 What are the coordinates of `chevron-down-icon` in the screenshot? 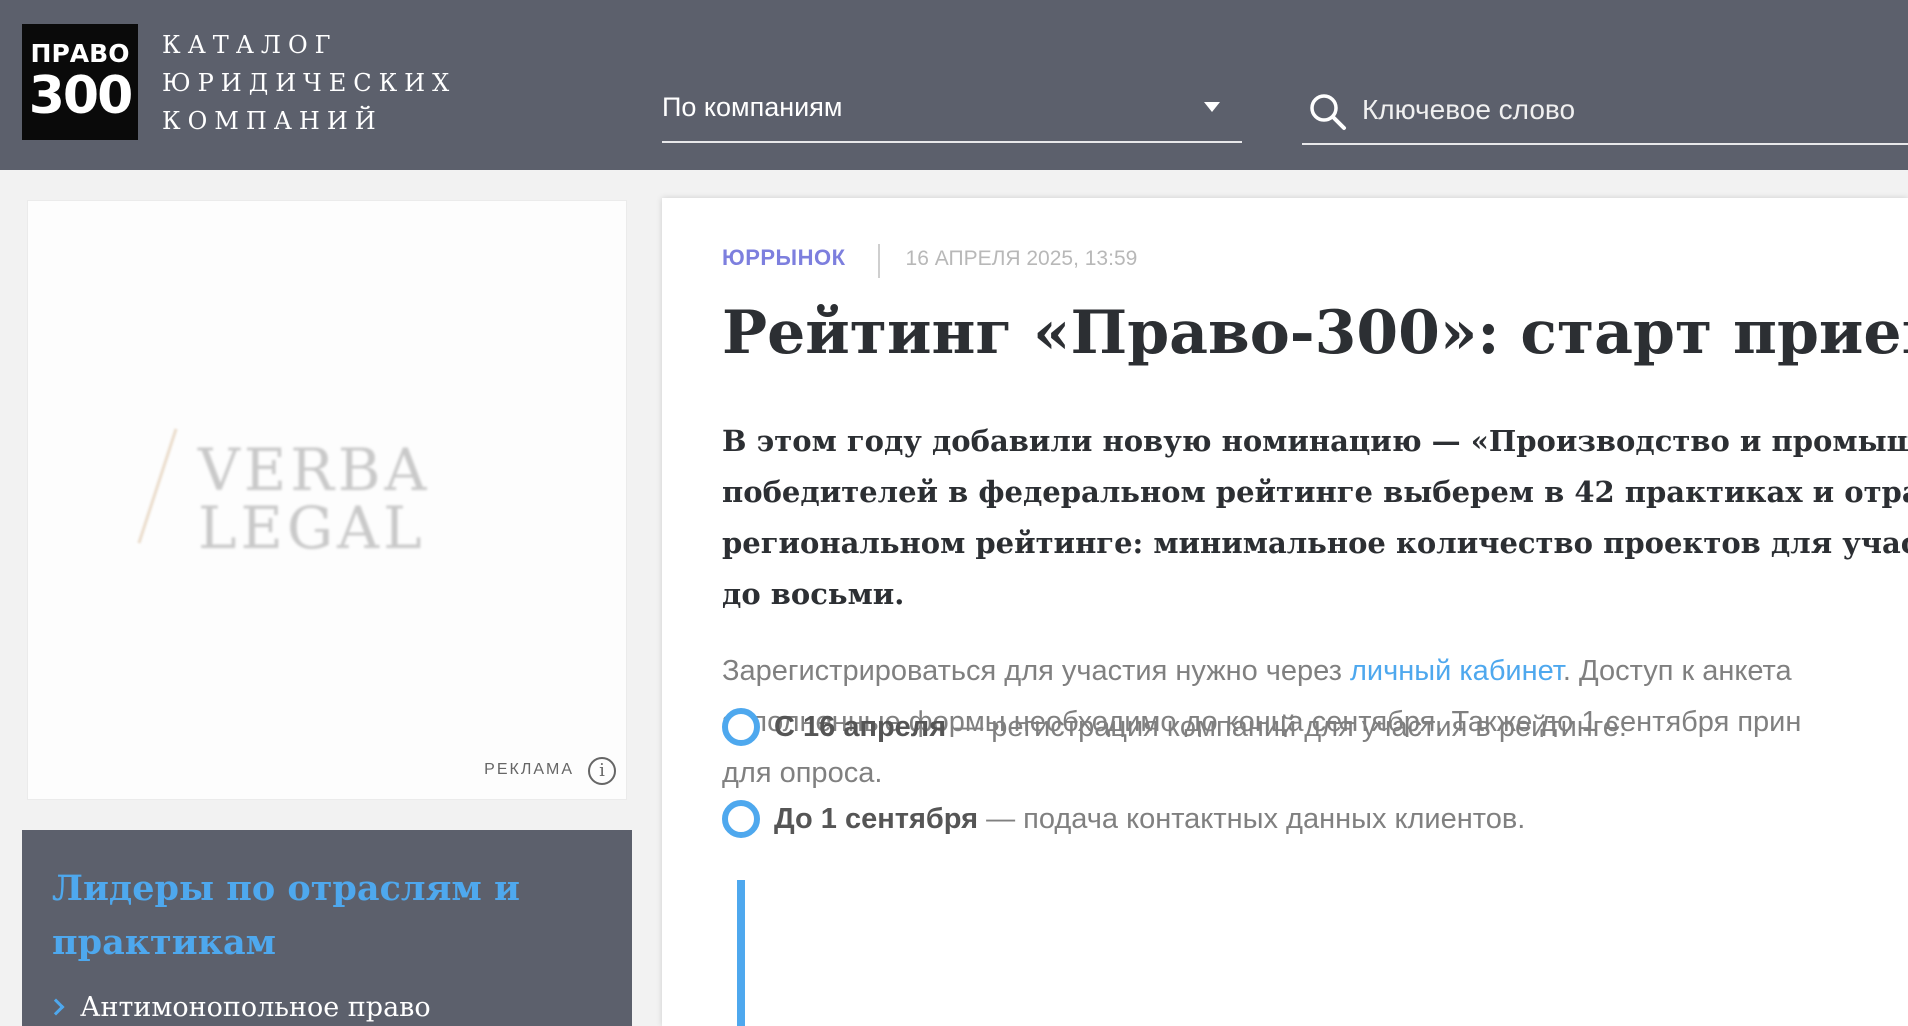 It's located at (1212, 107).